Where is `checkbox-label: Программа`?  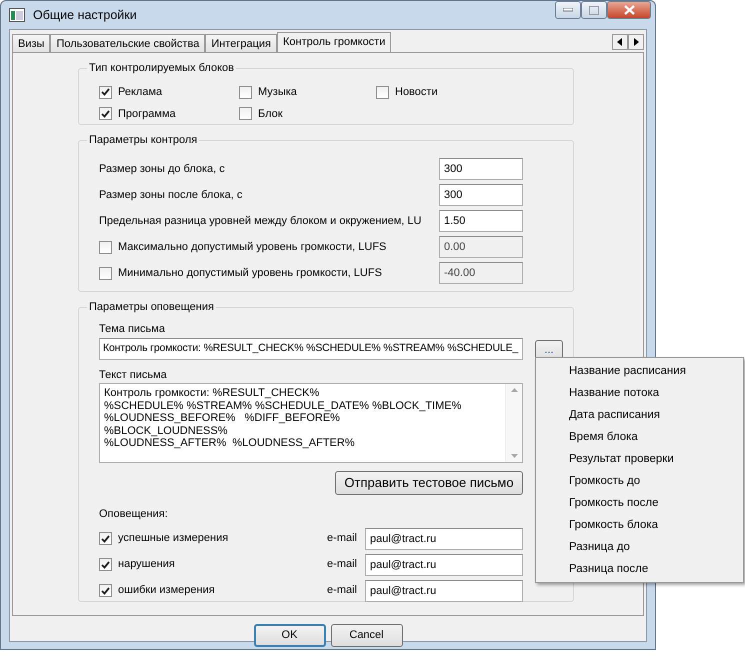 checkbox-label: Программа is located at coordinates (147, 114).